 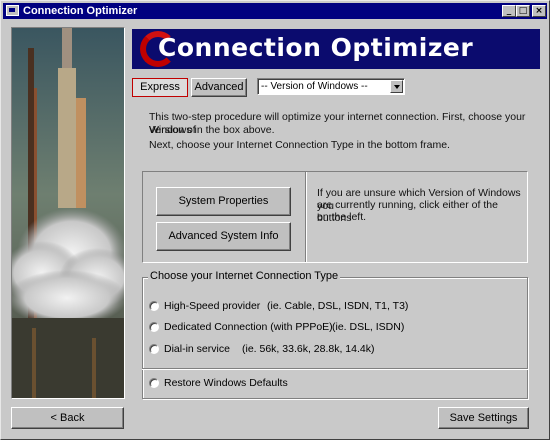 I want to click on chevron-down-icon, so click(x=396, y=86).